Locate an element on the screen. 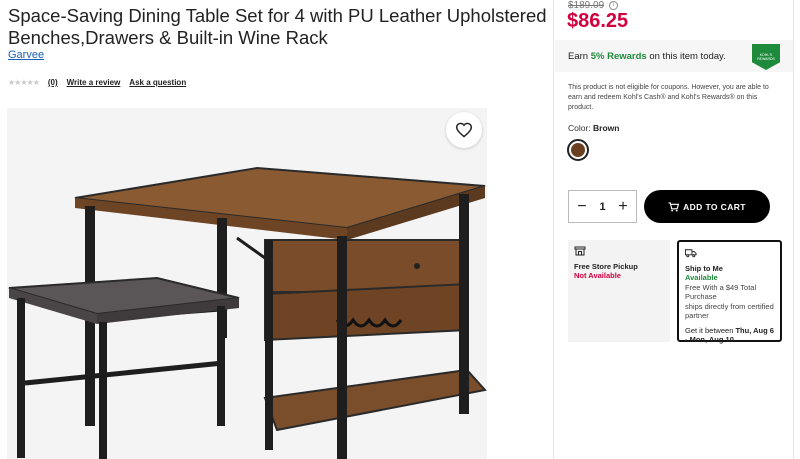 This screenshot has height=459, width=800. quantity-stepper: − 1 + is located at coordinates (602, 206).